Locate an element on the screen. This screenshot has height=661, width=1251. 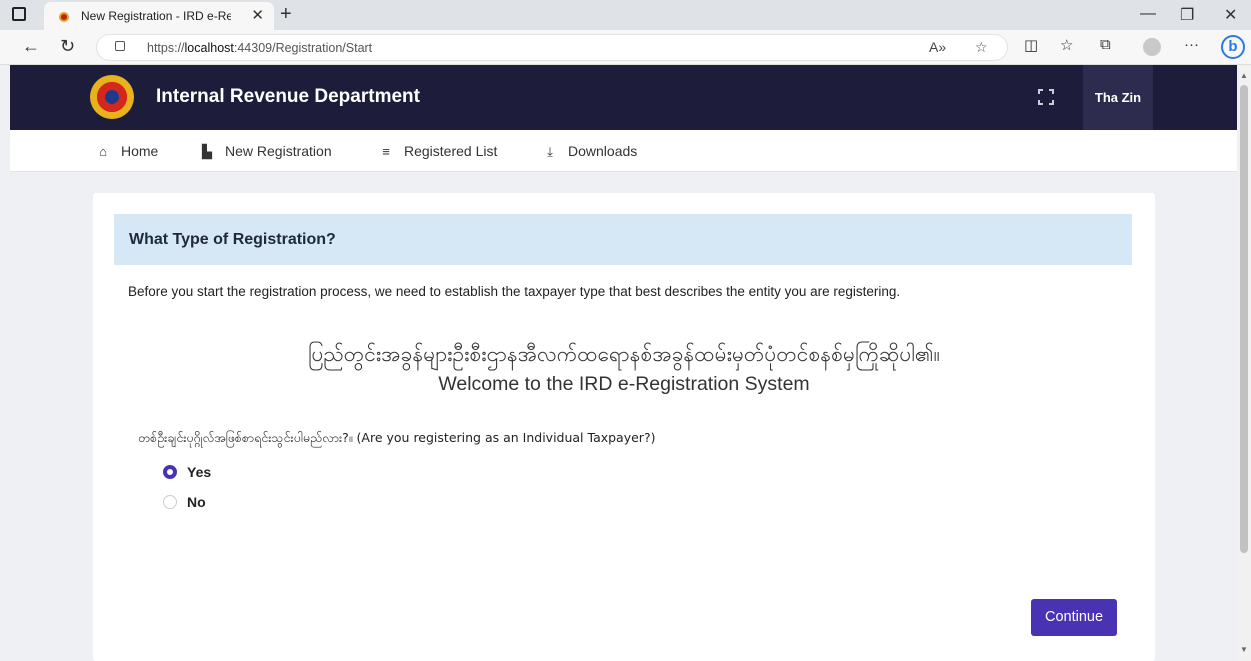
refresh-icon: ↻ is located at coordinates (67, 46).